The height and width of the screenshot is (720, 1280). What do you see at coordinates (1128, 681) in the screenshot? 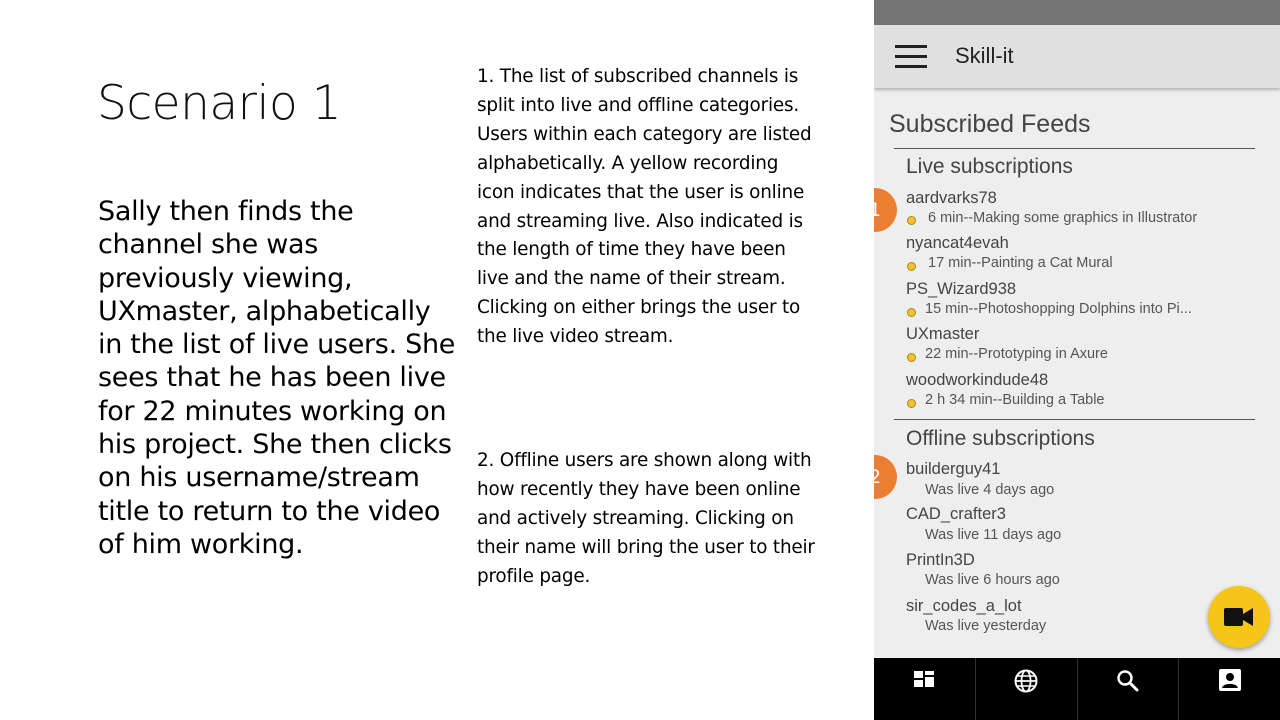
I see `search-icon` at bounding box center [1128, 681].